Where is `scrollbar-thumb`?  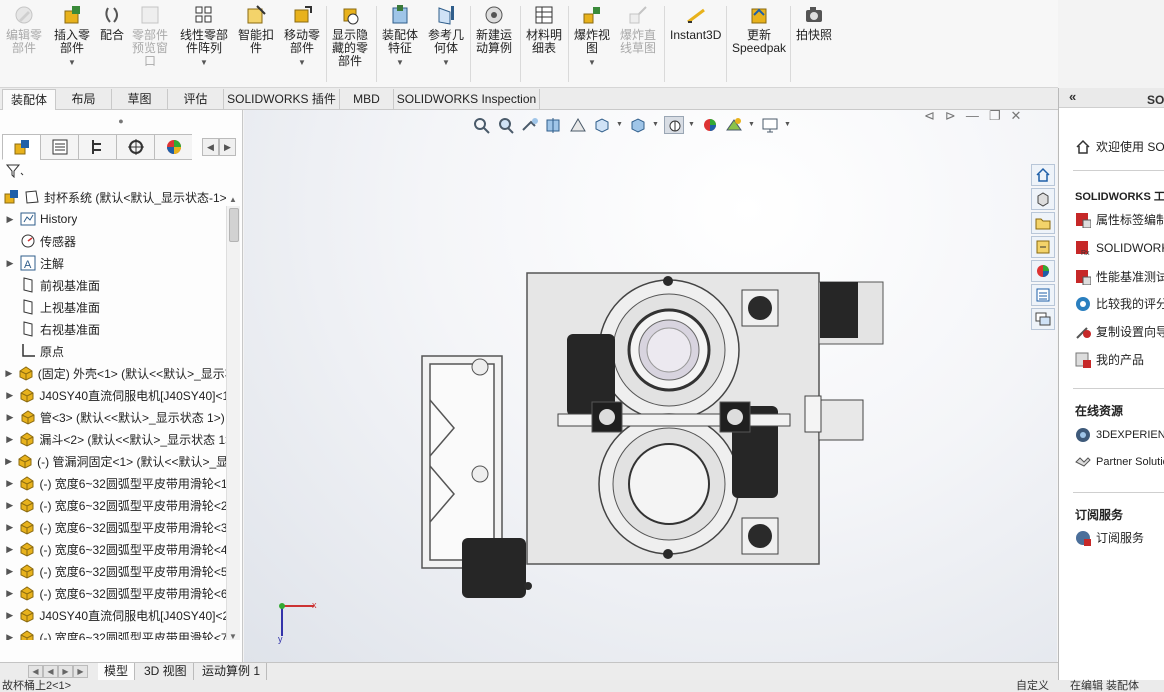 scrollbar-thumb is located at coordinates (234, 225).